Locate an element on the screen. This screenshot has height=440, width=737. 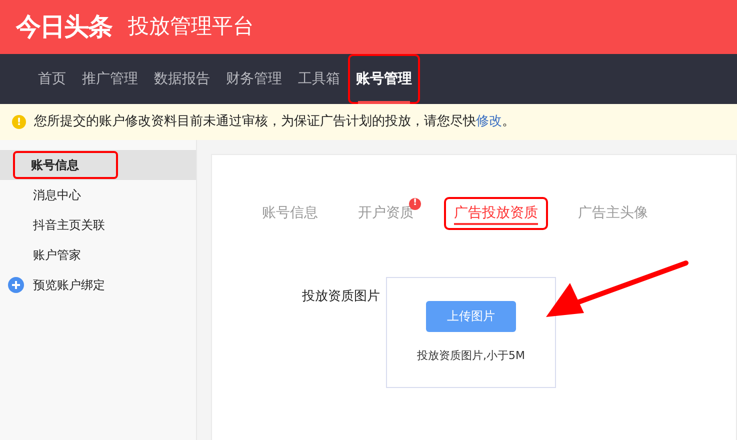
nav-tab: 工具箱 is located at coordinates (319, 79).